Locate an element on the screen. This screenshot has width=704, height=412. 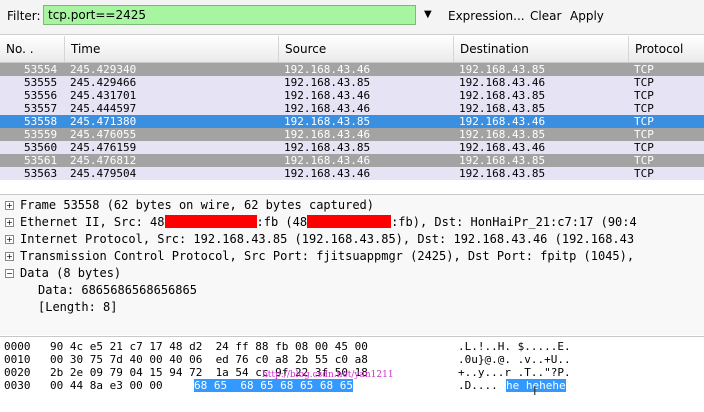
packet-cell-no: 53563 is located at coordinates (41, 173).